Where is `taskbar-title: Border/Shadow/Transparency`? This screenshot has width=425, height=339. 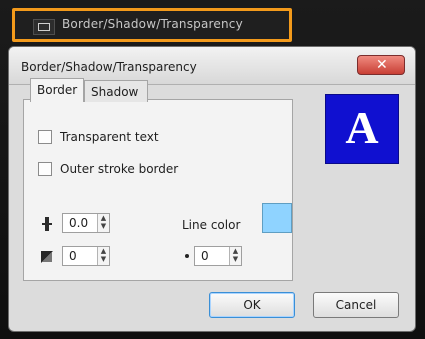 taskbar-title: Border/Shadow/Transparency is located at coordinates (152, 24).